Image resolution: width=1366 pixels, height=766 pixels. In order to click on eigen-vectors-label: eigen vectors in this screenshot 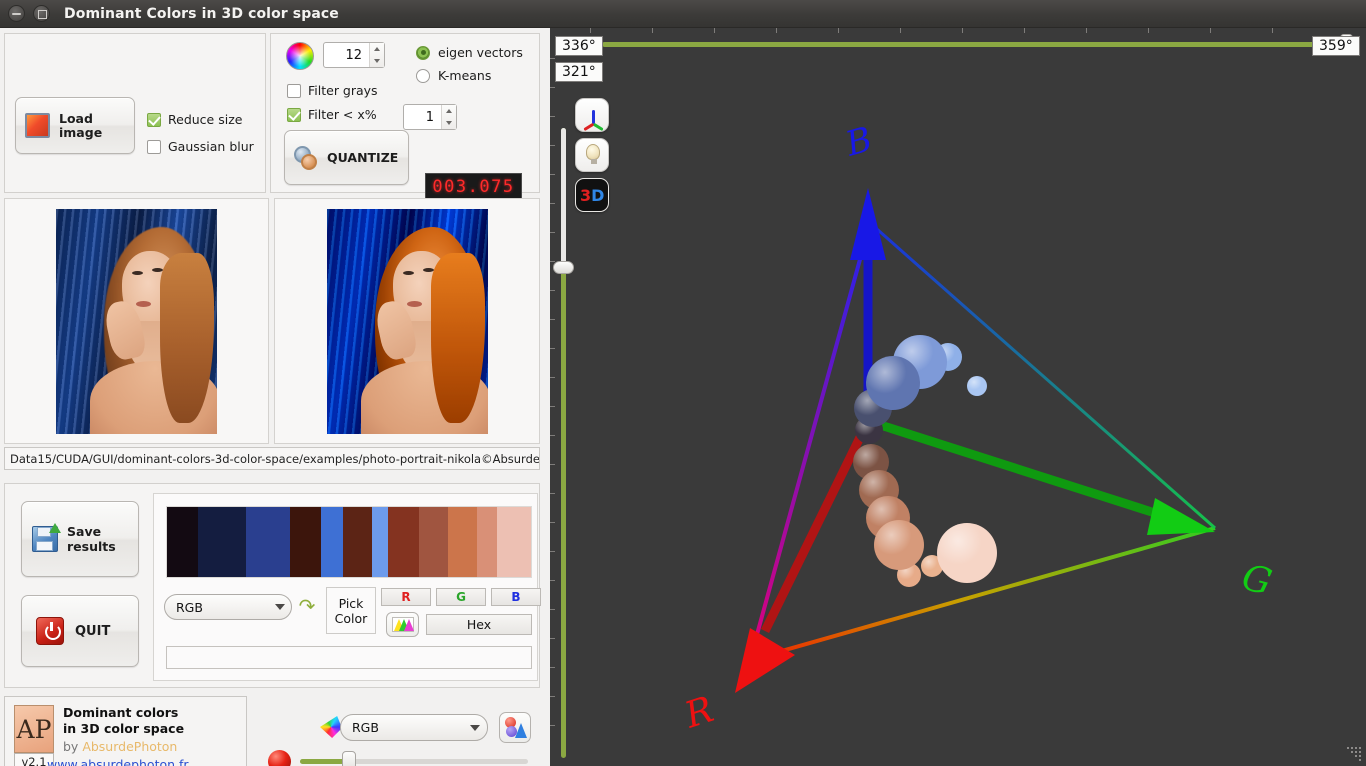, I will do `click(480, 52)`.